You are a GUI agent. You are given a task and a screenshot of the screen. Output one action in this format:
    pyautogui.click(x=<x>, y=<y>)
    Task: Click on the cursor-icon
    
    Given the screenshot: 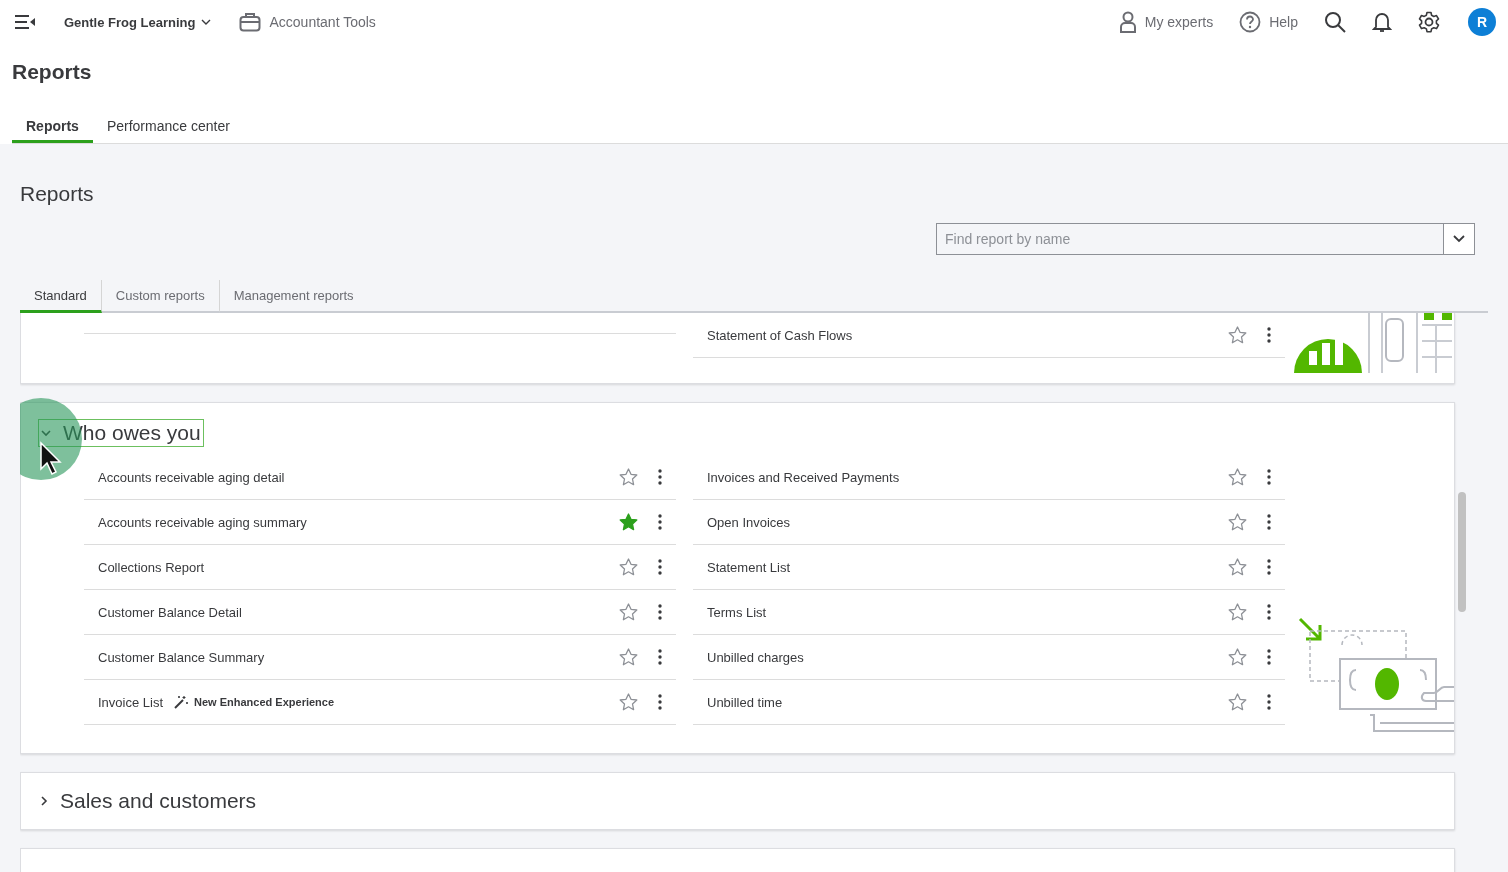 What is the action you would take?
    pyautogui.click(x=51, y=459)
    